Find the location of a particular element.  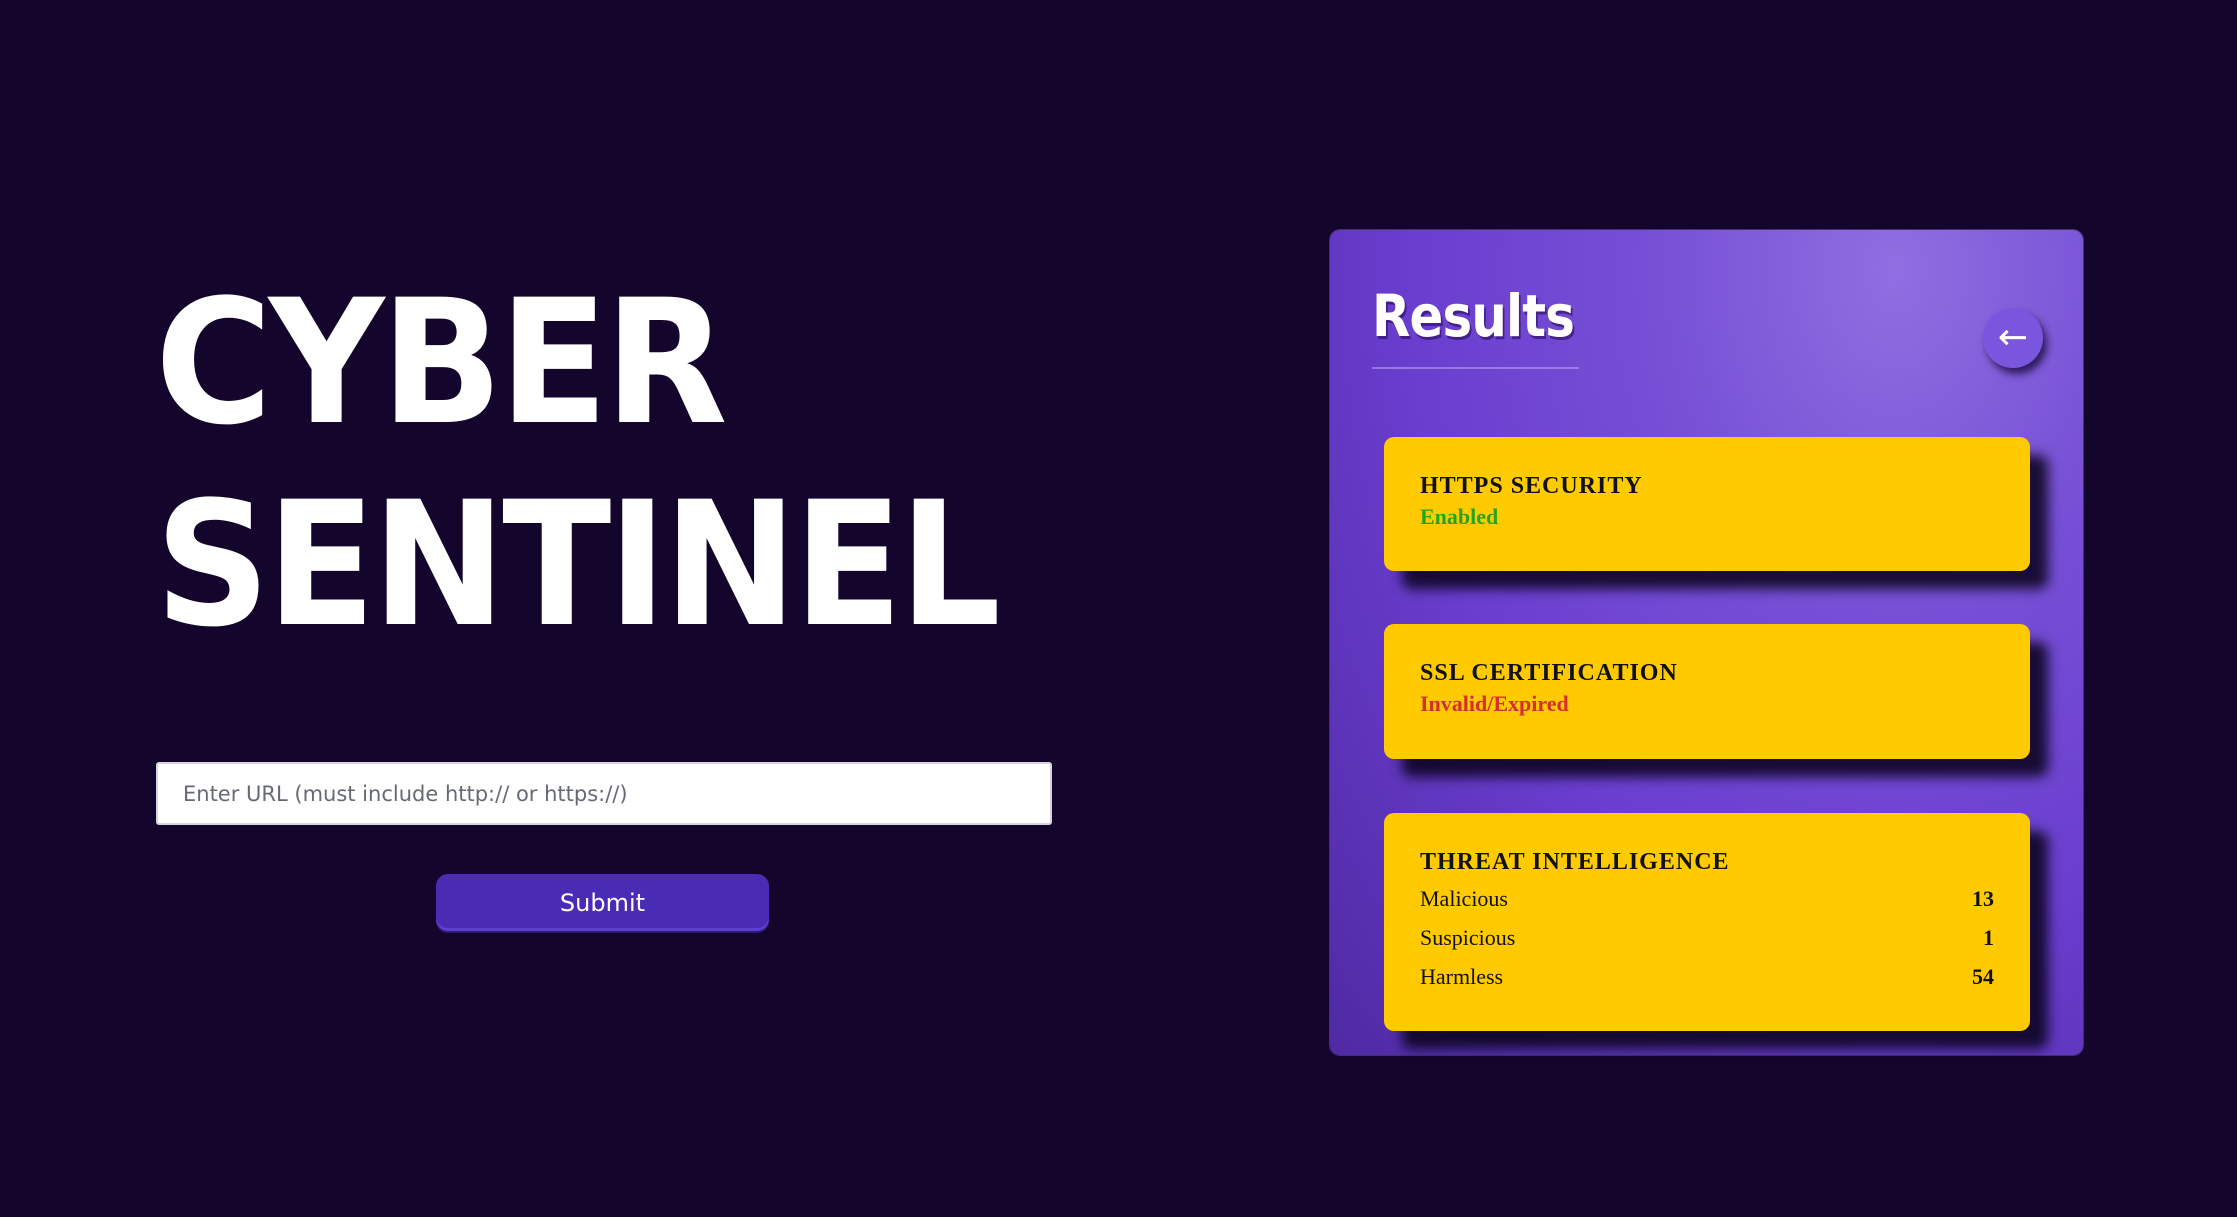

stat-value: 13 is located at coordinates (1983, 898).